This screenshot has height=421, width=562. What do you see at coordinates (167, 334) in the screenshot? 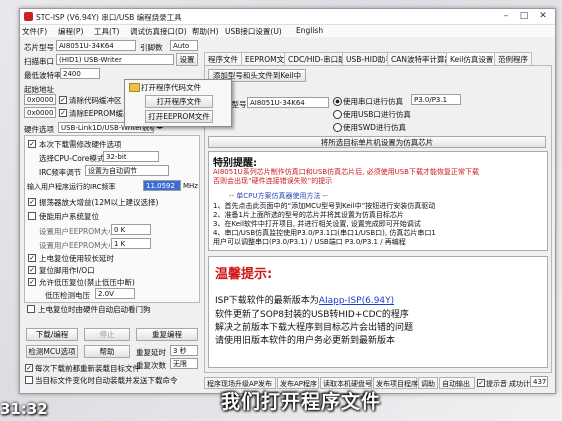
I see `reprogram-button: 重复编程` at bounding box center [167, 334].